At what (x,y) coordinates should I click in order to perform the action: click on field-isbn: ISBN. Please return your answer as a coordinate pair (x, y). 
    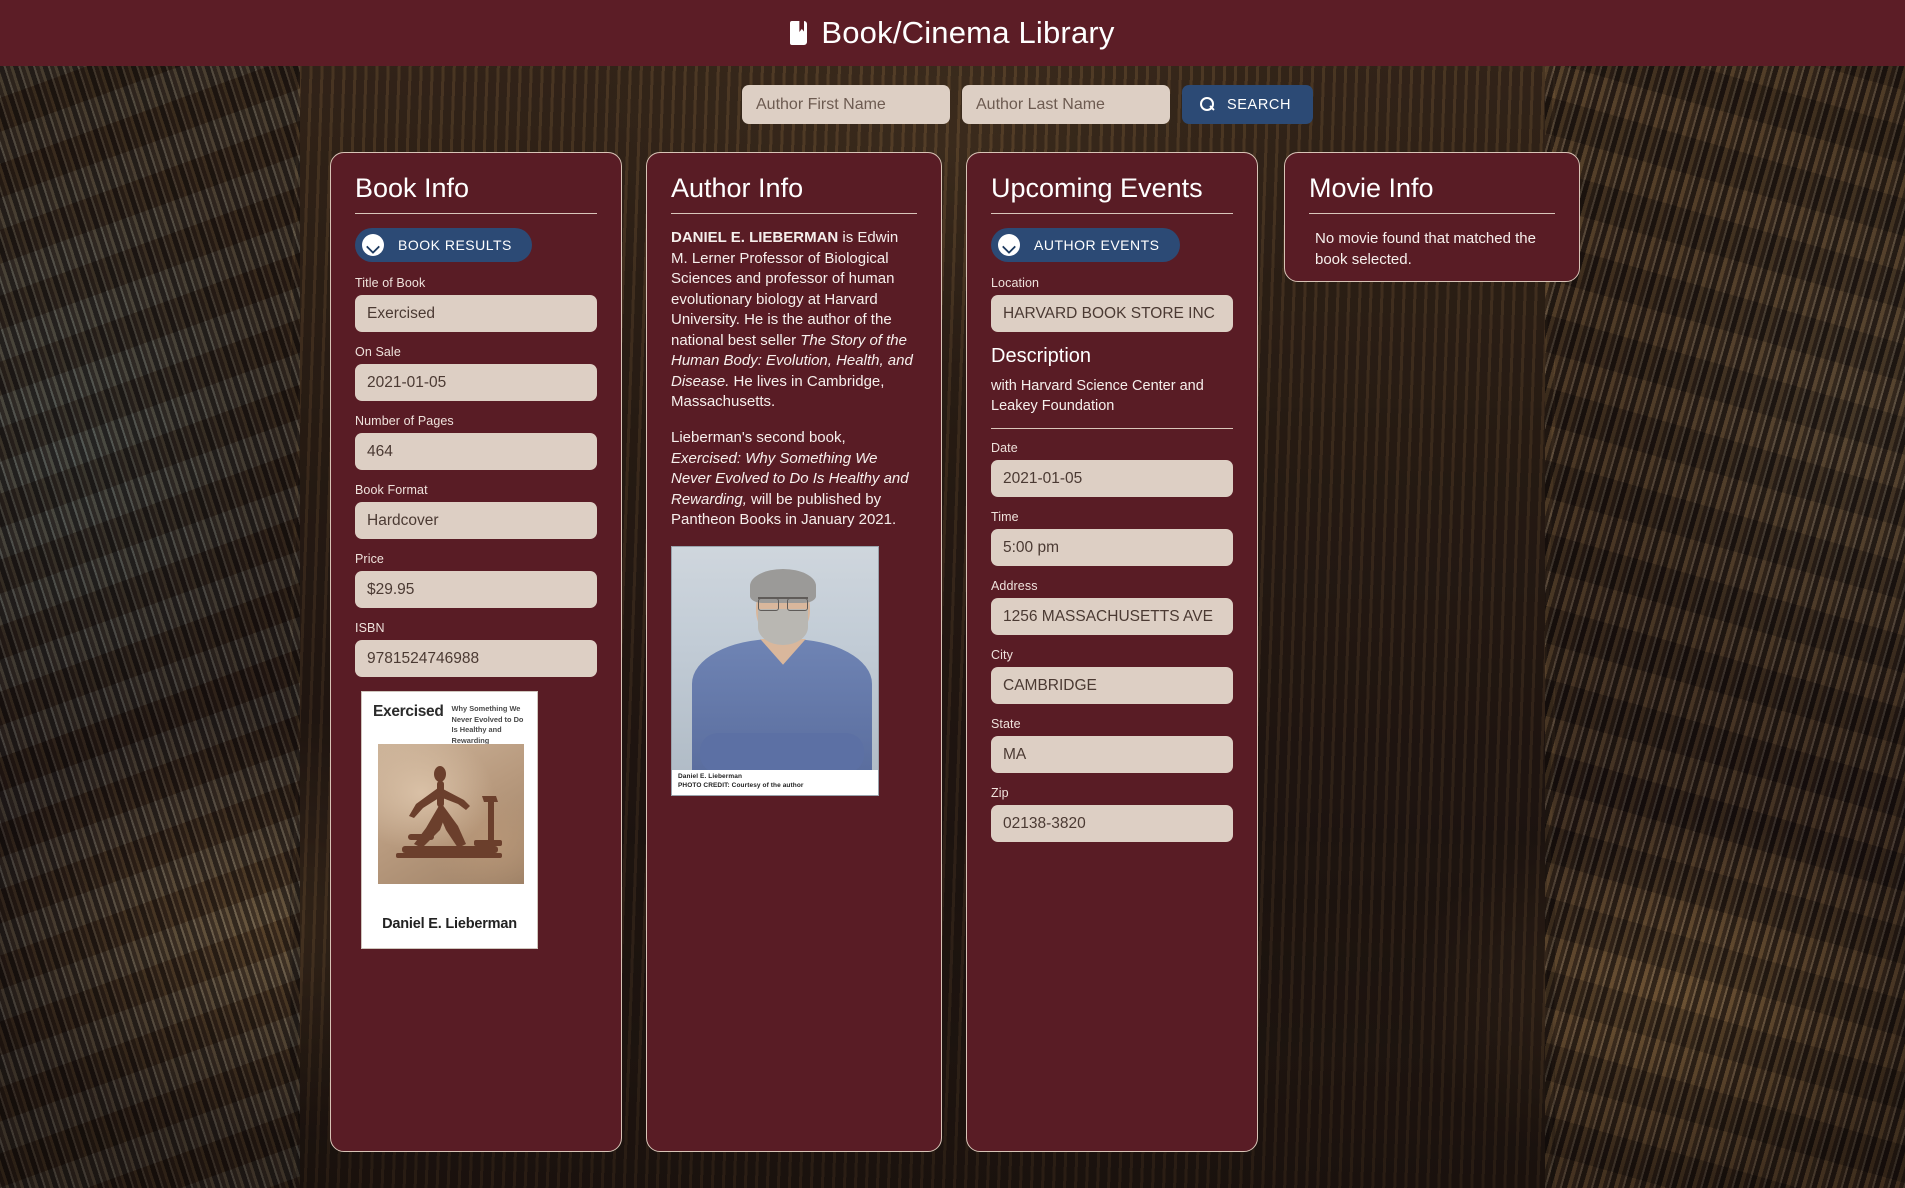
    Looking at the image, I should click on (476, 649).